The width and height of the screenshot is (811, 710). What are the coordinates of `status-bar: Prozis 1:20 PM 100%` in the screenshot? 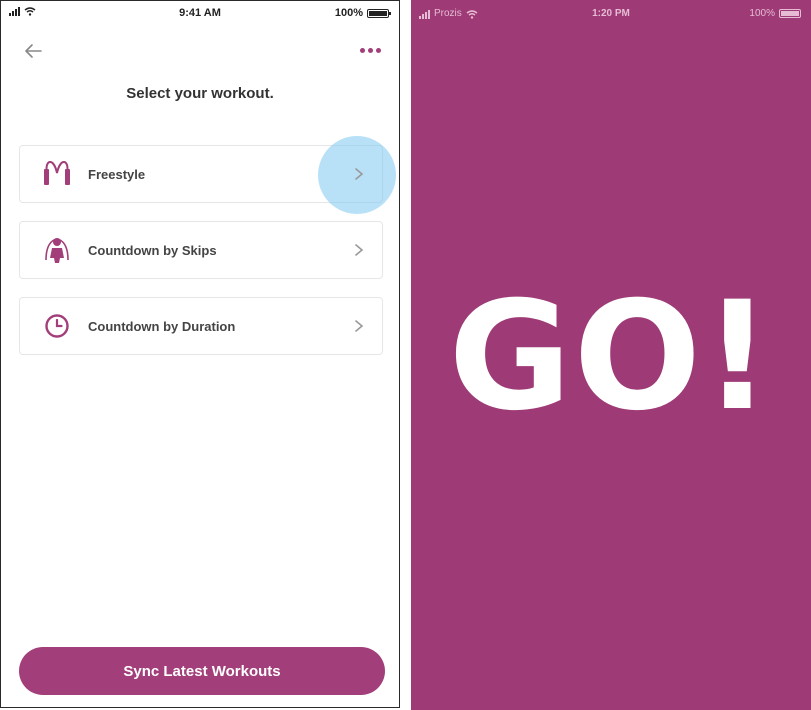 It's located at (611, 14).